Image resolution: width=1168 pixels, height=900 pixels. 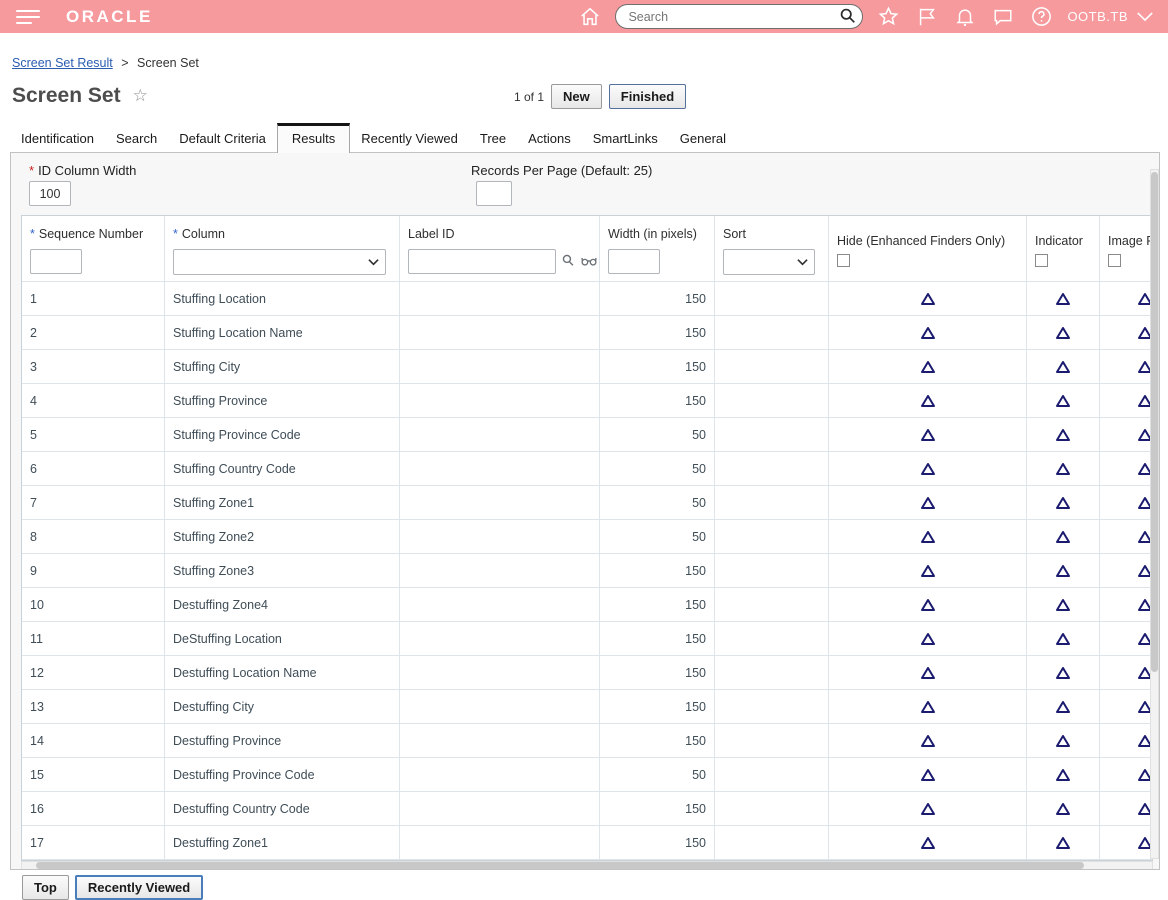 What do you see at coordinates (28, 16) in the screenshot?
I see `hamburger-menu-icon` at bounding box center [28, 16].